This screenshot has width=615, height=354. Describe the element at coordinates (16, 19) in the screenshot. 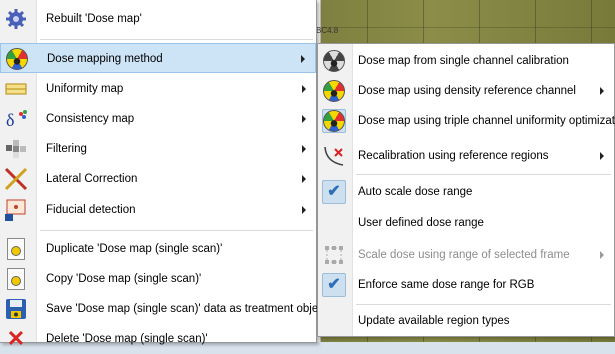

I see `gear-icon` at that location.